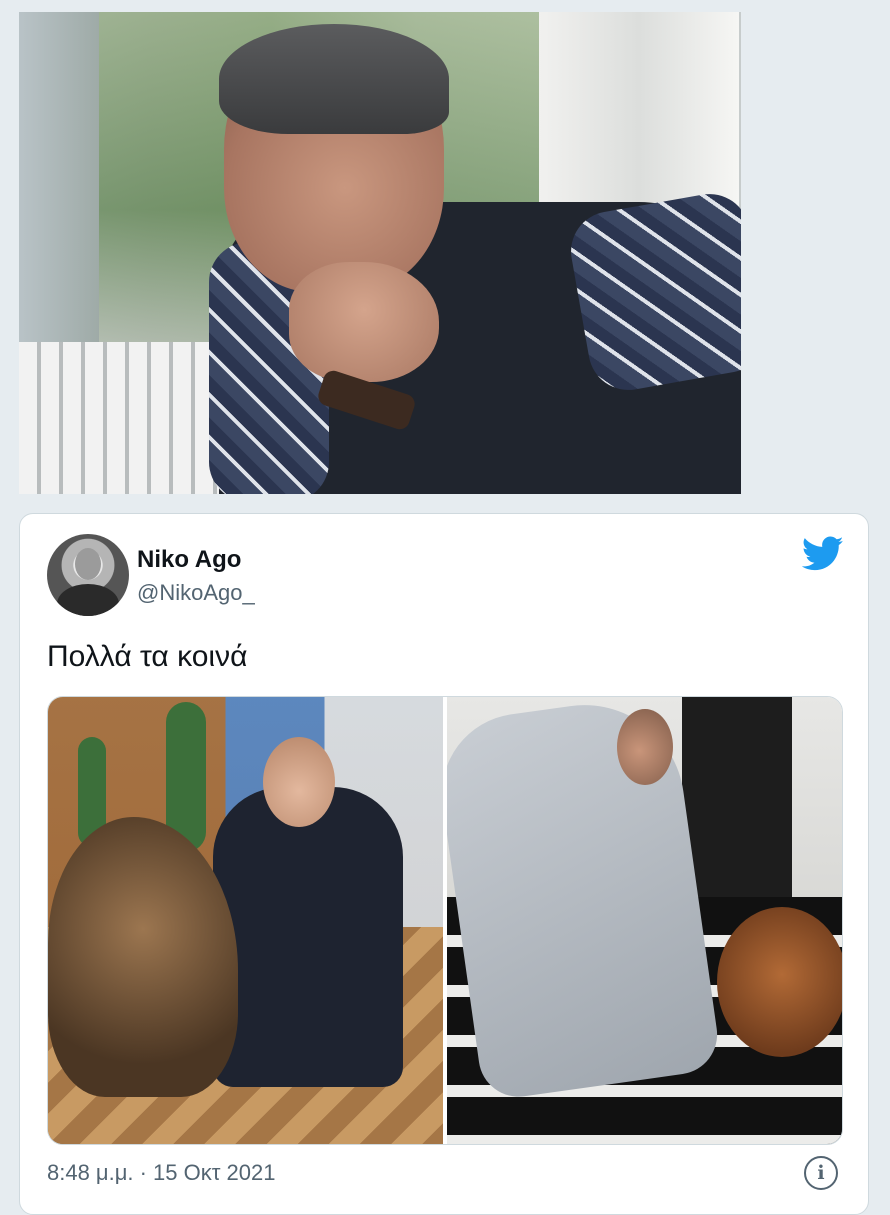 This screenshot has width=890, height=1215. Describe the element at coordinates (334, 79) in the screenshot. I see `photo-person-hair` at that location.